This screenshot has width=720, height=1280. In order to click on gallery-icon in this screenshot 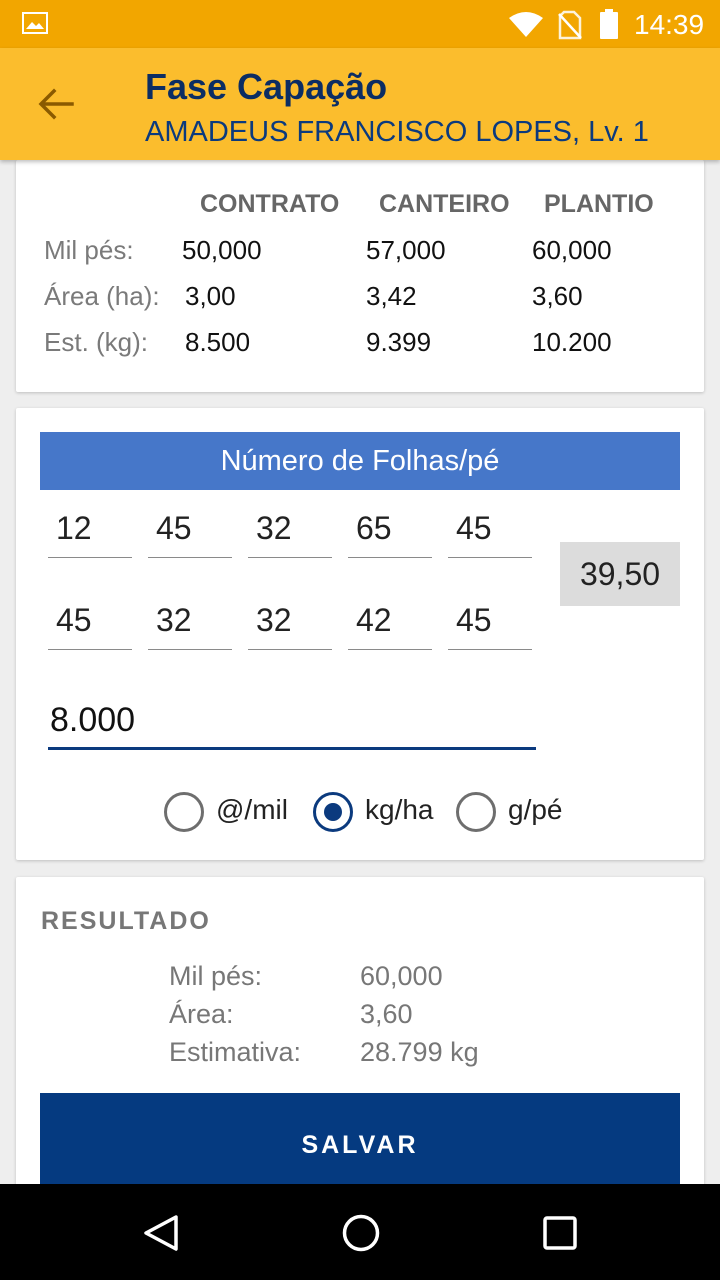, I will do `click(35, 23)`.